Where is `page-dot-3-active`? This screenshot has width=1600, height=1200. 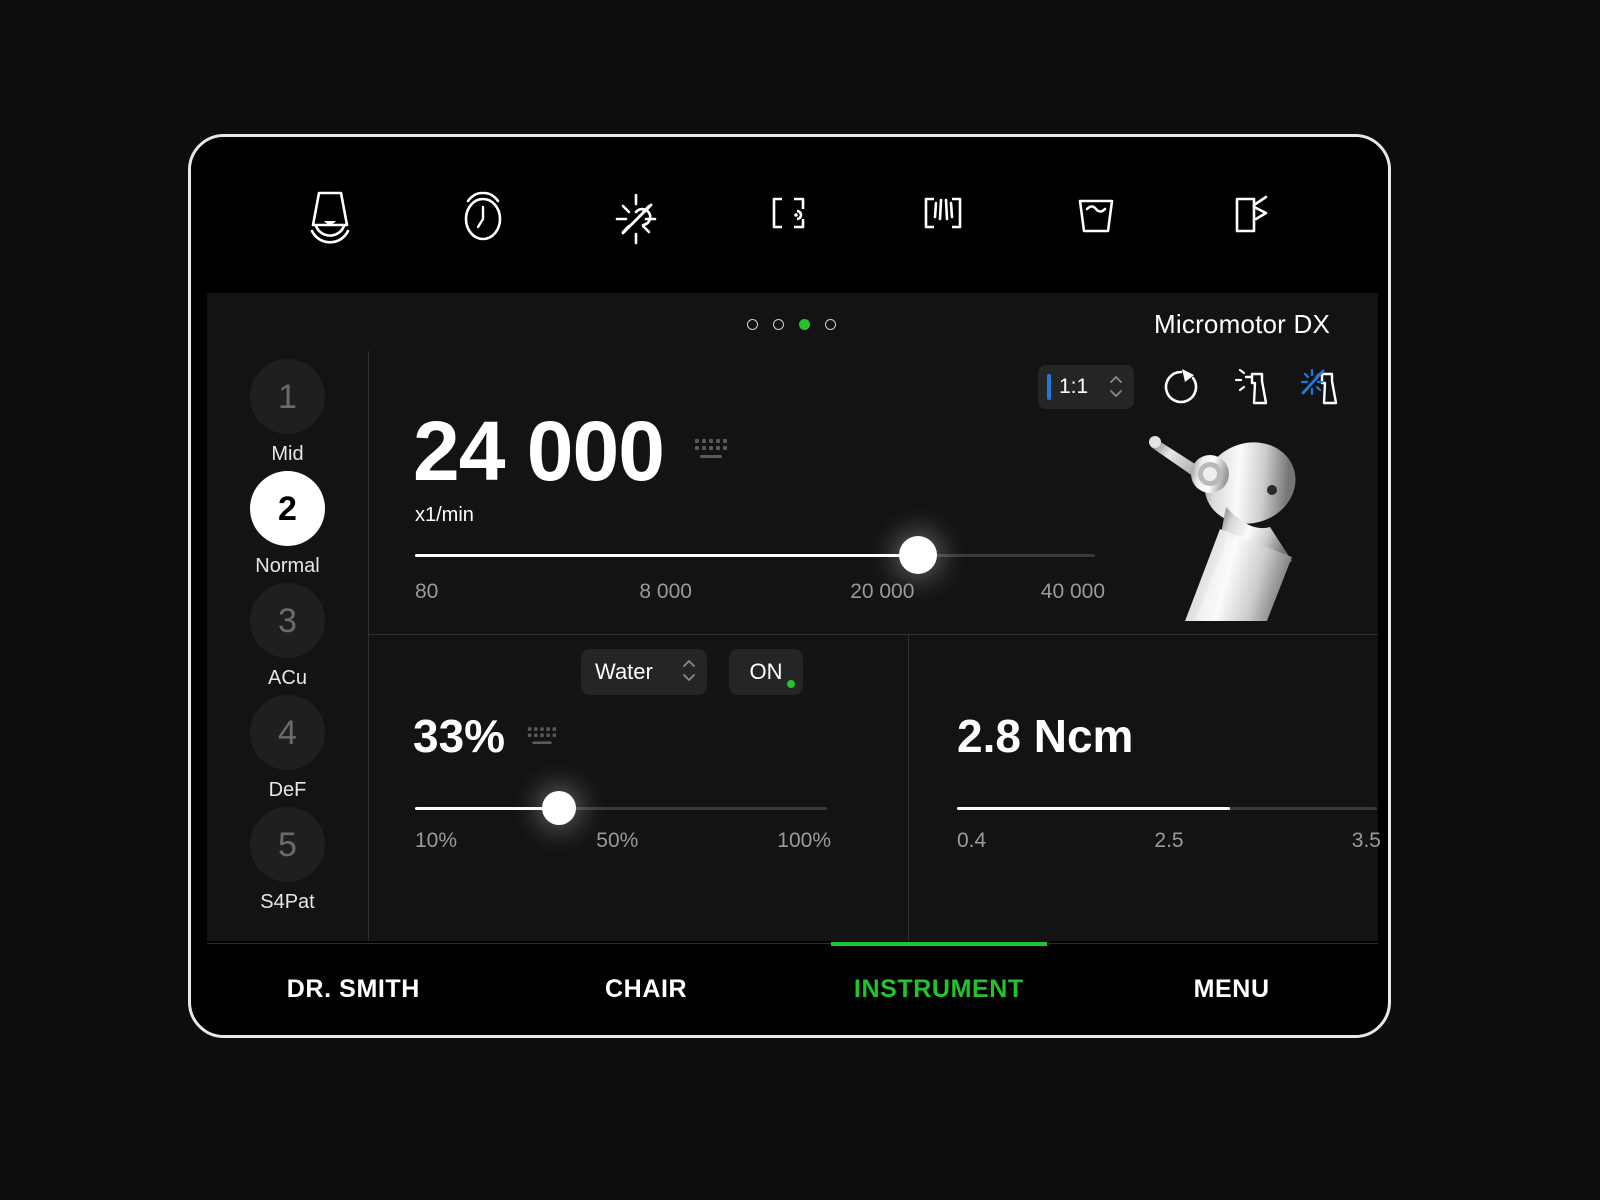 page-dot-3-active is located at coordinates (804, 324).